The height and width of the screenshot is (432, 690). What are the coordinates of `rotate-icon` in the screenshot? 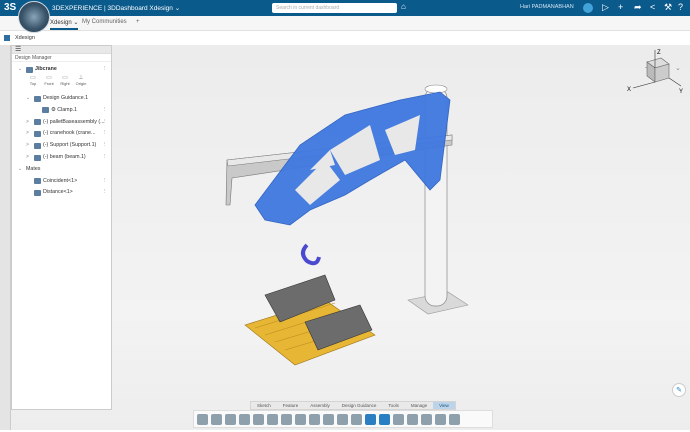 It's located at (342, 419).